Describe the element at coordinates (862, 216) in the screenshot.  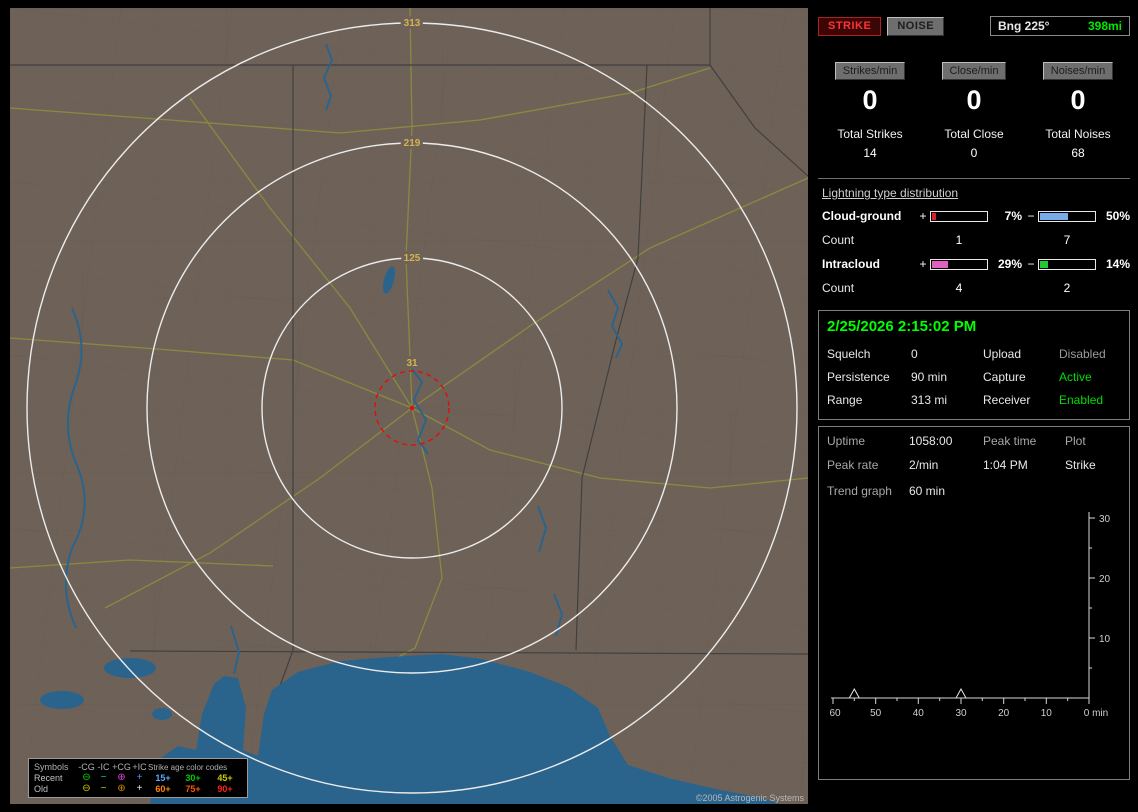
I see `cloud-ground-label: Cloud-ground` at that location.